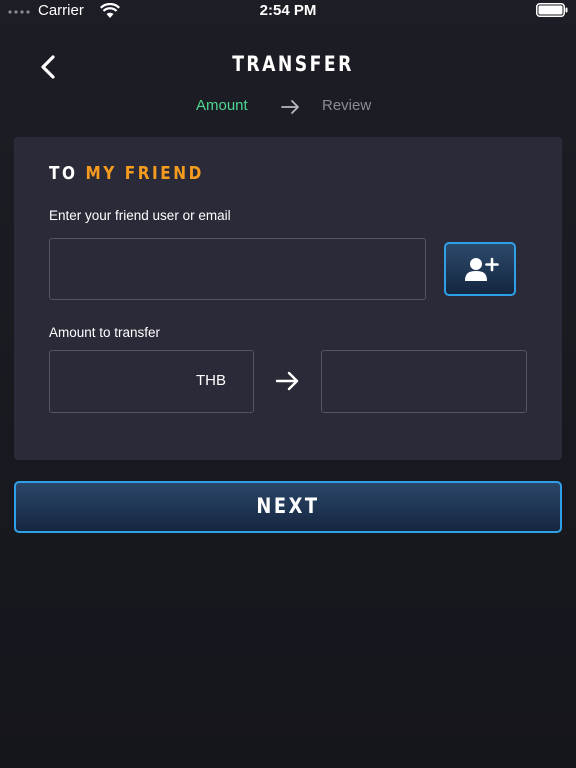  Describe the element at coordinates (140, 215) in the screenshot. I see `friend-field-label: Enter your friend user or email` at that location.